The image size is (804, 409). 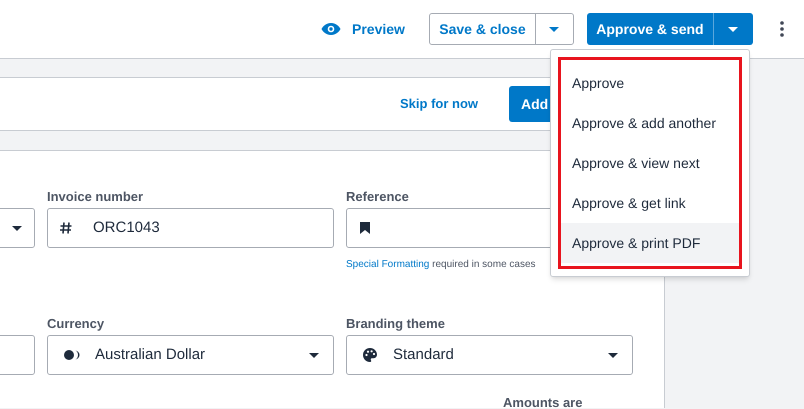 What do you see at coordinates (190, 228) in the screenshot?
I see `invoice-number-field: ORC1043` at bounding box center [190, 228].